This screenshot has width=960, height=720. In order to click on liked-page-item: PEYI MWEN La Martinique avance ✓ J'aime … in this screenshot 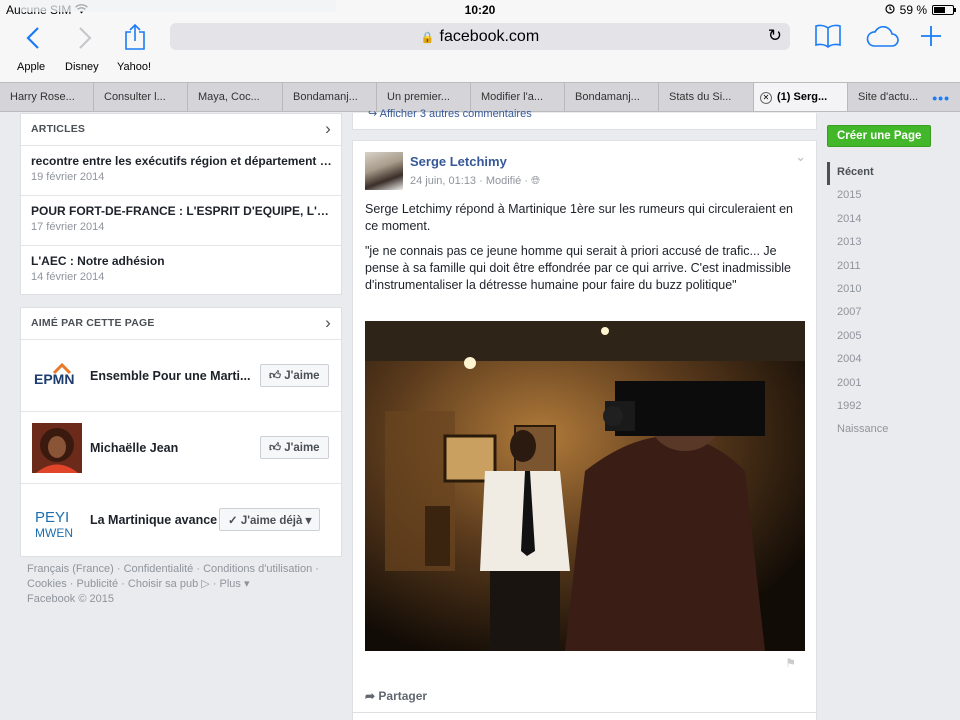, I will do `click(181, 520)`.